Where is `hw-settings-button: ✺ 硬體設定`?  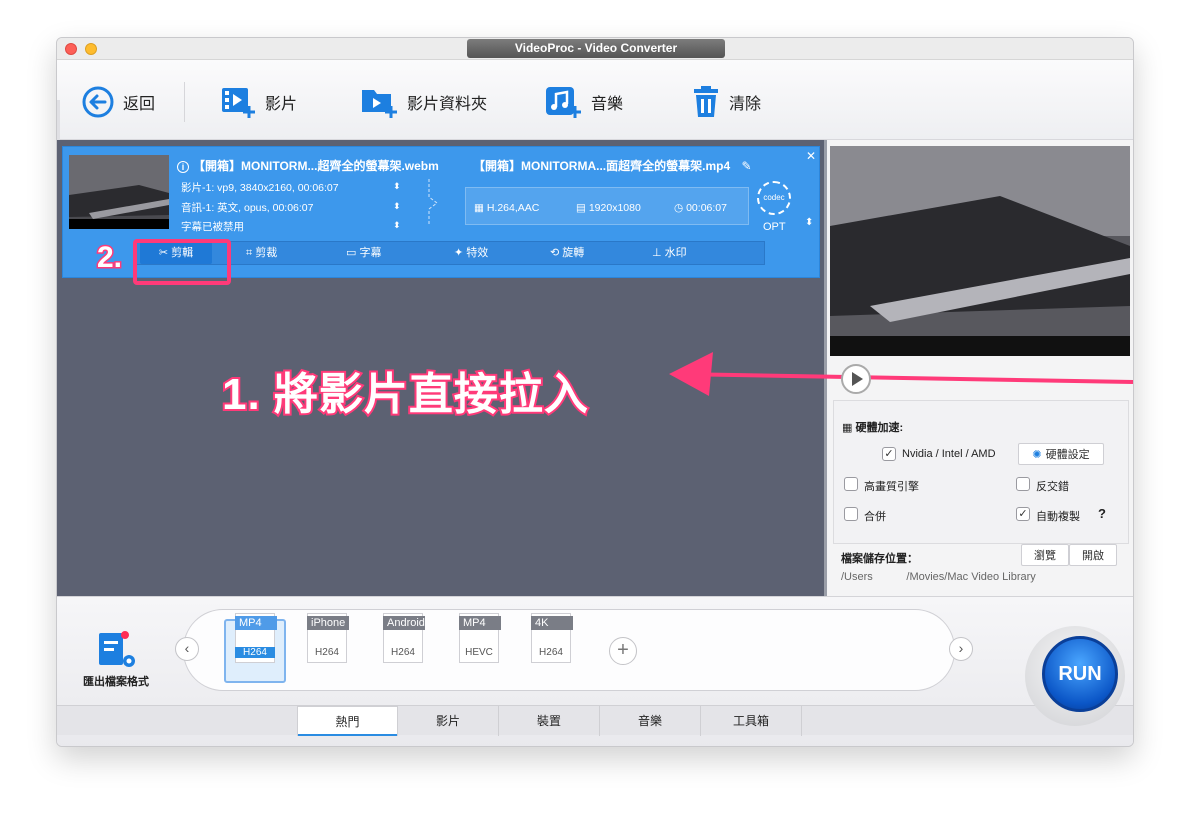 hw-settings-button: ✺ 硬體設定 is located at coordinates (1061, 454).